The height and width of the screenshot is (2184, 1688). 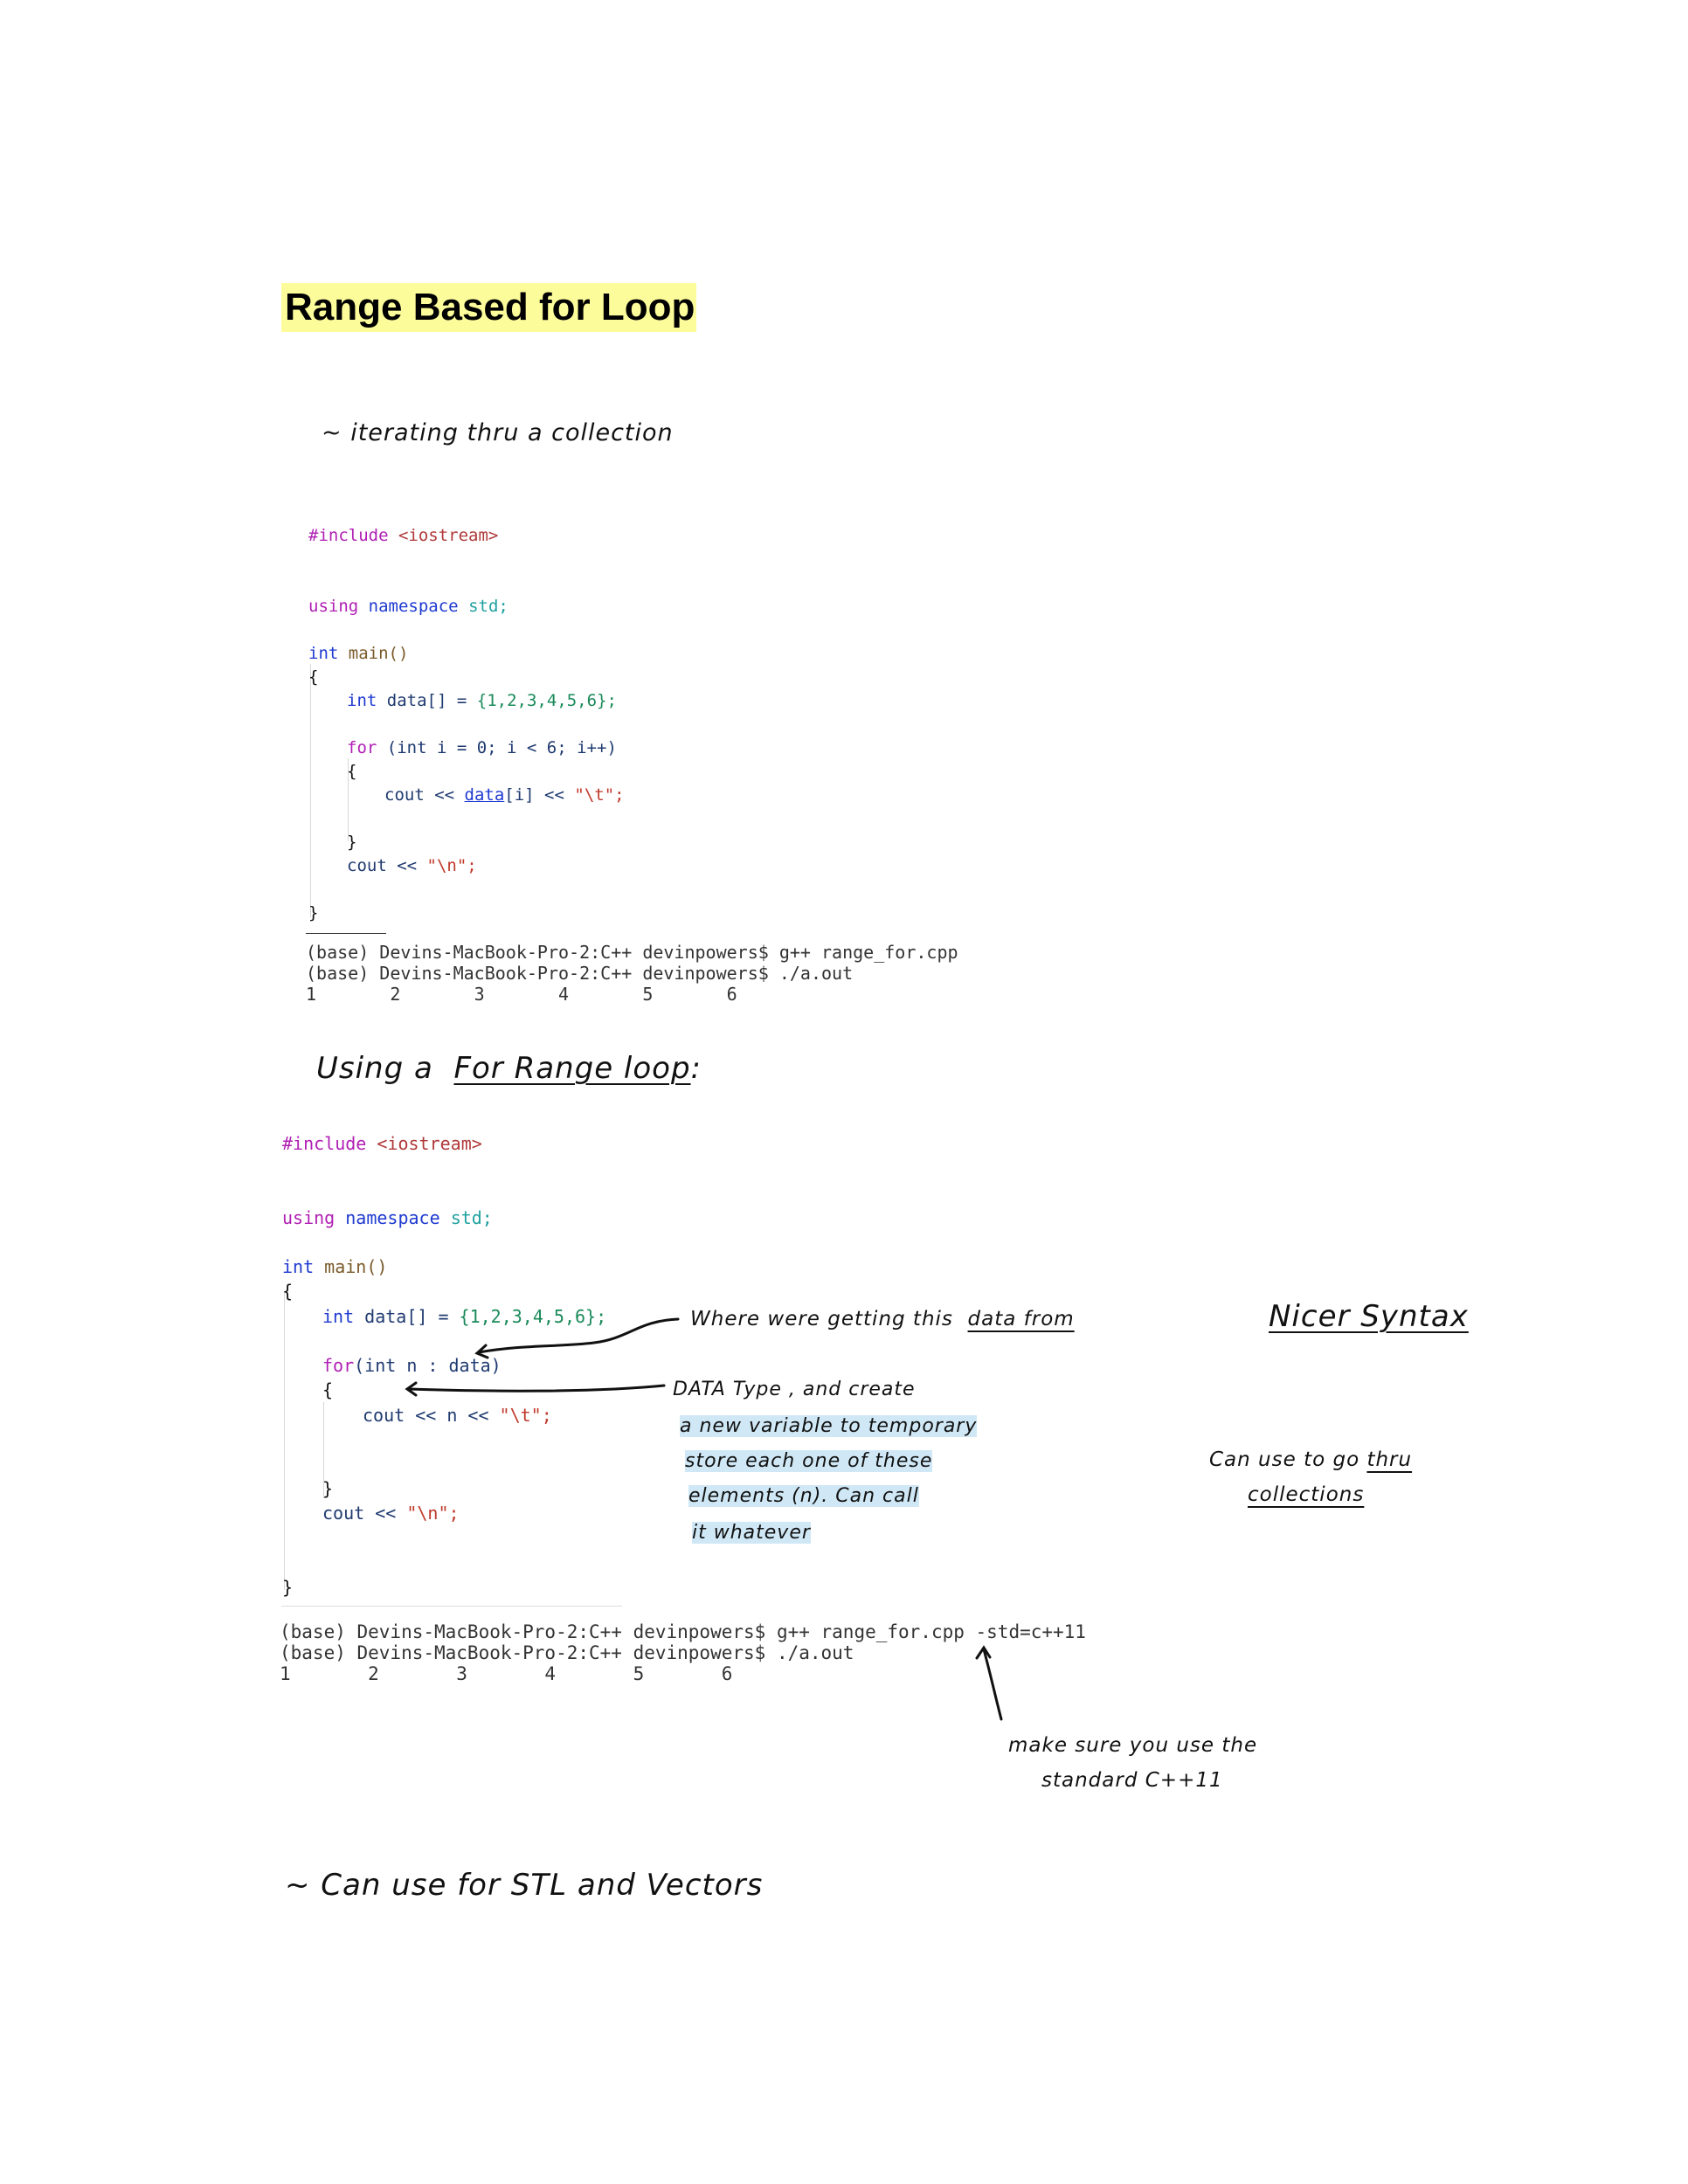 What do you see at coordinates (1369, 1316) in the screenshot?
I see `note-nicer-syntax: Nicer Syntax` at bounding box center [1369, 1316].